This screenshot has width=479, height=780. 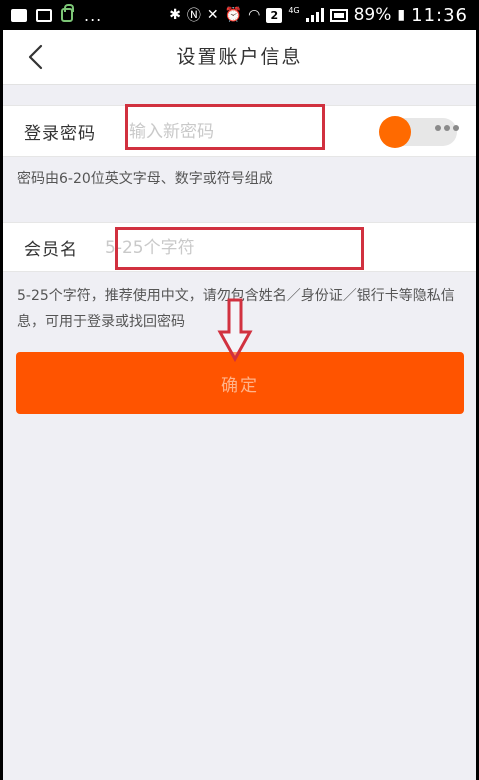 I want to click on chevron-left-icon, so click(x=35, y=57).